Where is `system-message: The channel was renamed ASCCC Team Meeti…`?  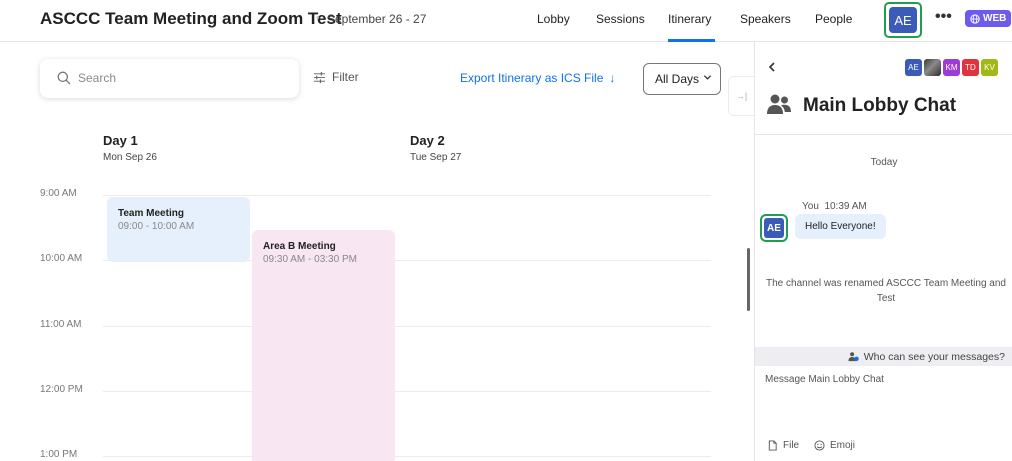
system-message: The channel was renamed ASCCC Team Meeti… is located at coordinates (886, 291).